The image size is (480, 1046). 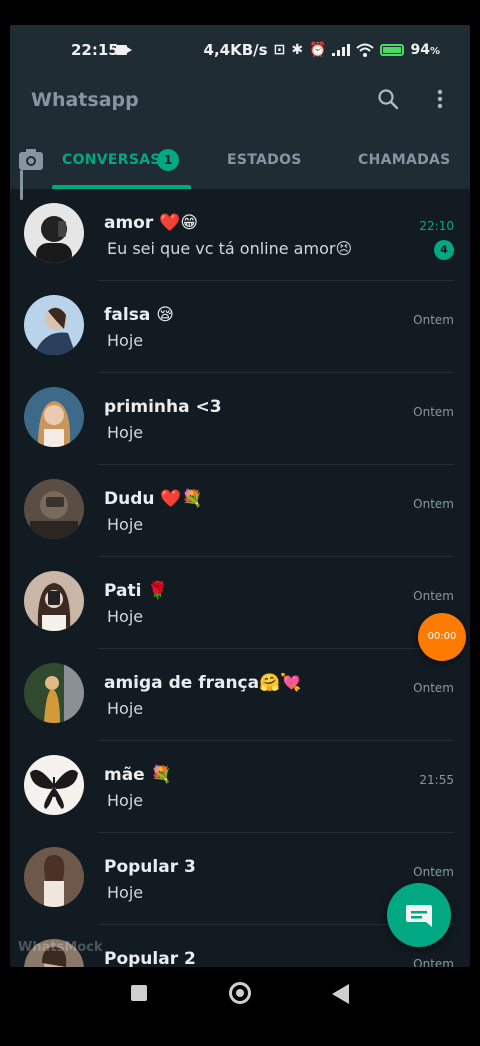 What do you see at coordinates (153, 499) in the screenshot?
I see `chat-name: Dudu ❤️💐` at bounding box center [153, 499].